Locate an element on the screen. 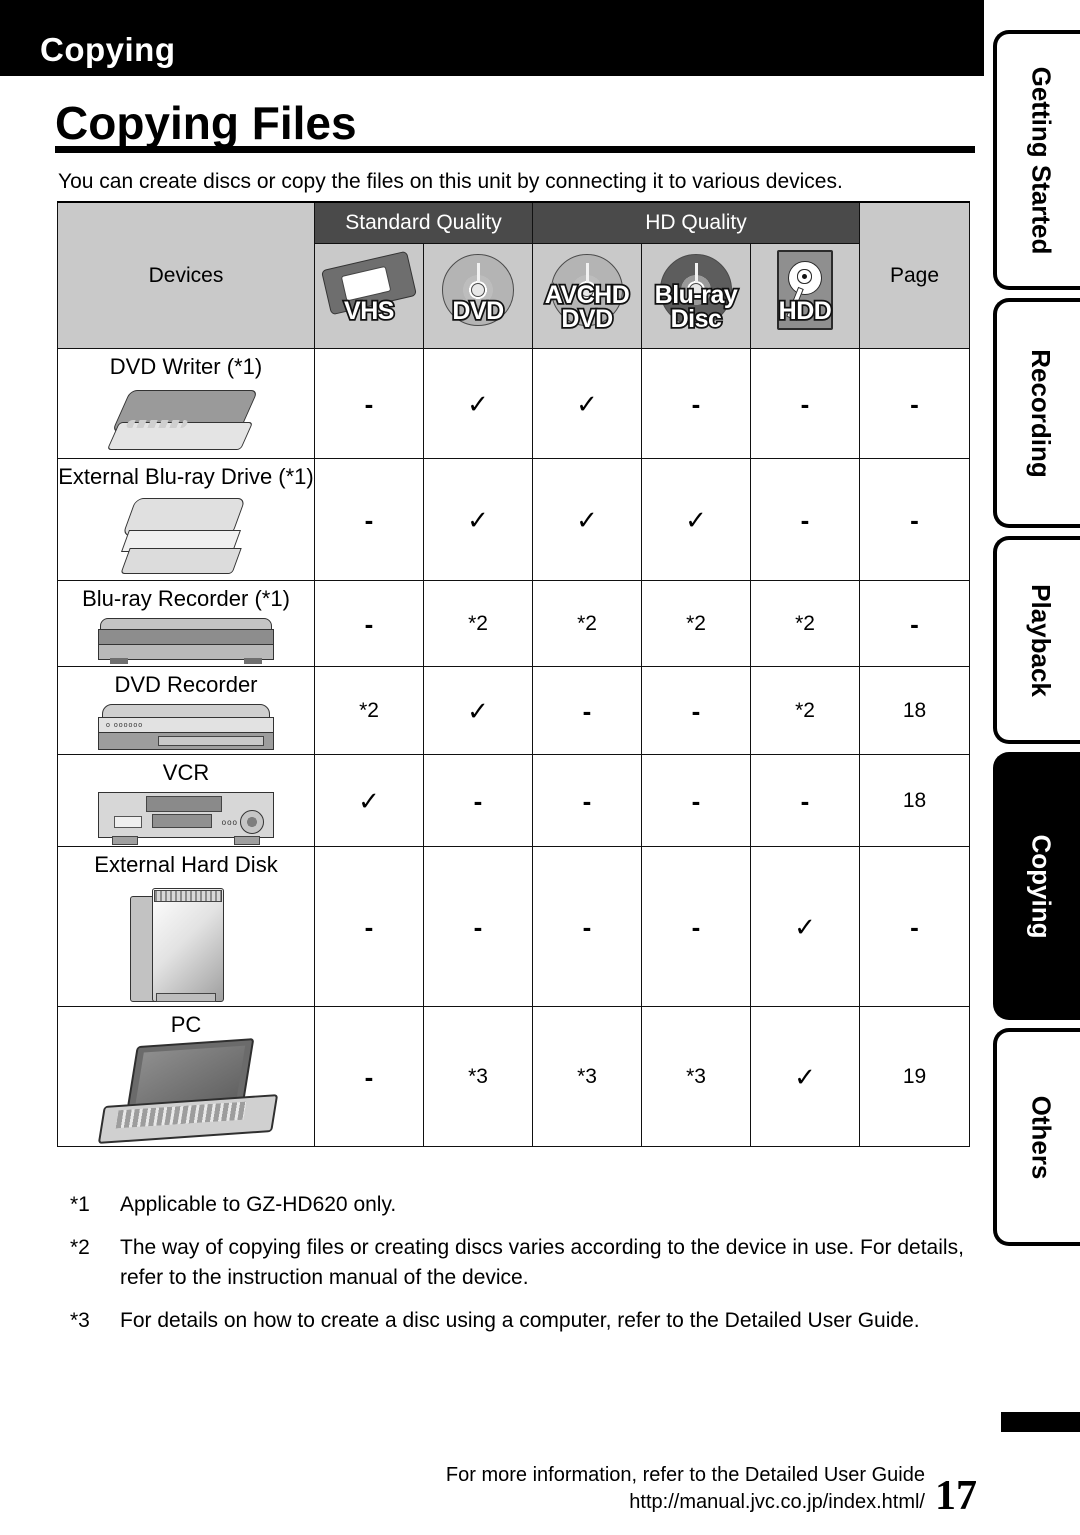  sidebar-tab-others: Others is located at coordinates (1036, 1137).